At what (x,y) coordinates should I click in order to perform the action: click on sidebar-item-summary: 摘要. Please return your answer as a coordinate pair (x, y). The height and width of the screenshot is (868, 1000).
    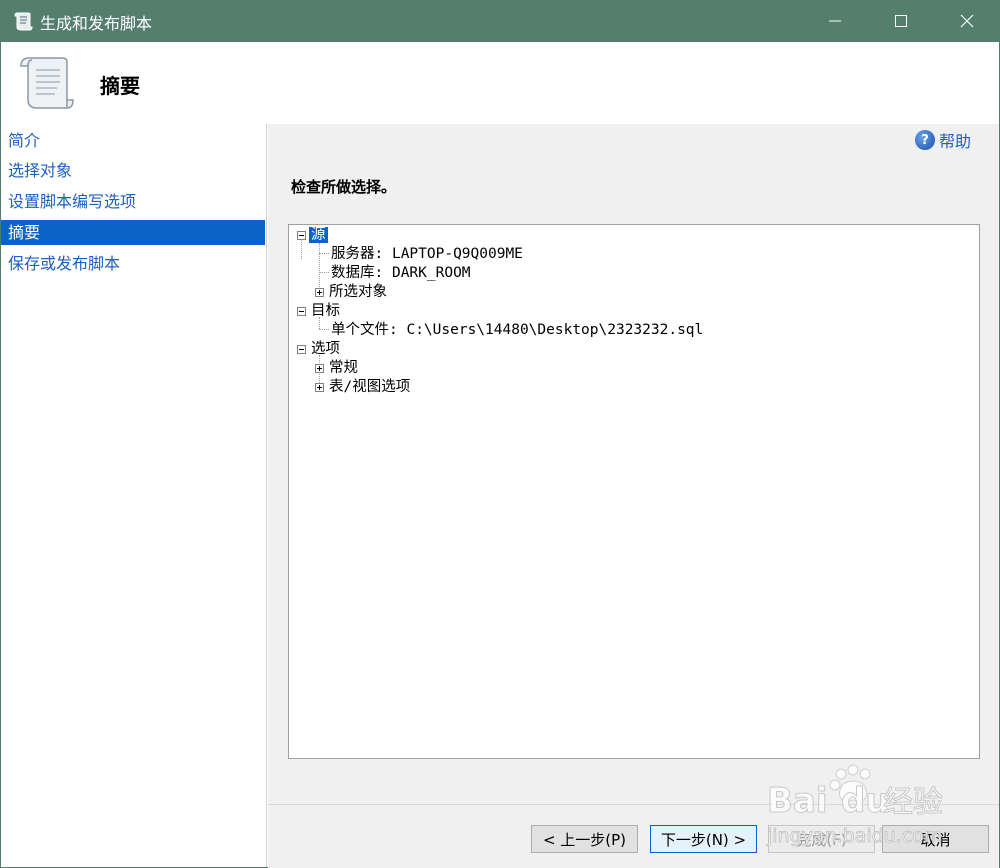
    Looking at the image, I should click on (133, 232).